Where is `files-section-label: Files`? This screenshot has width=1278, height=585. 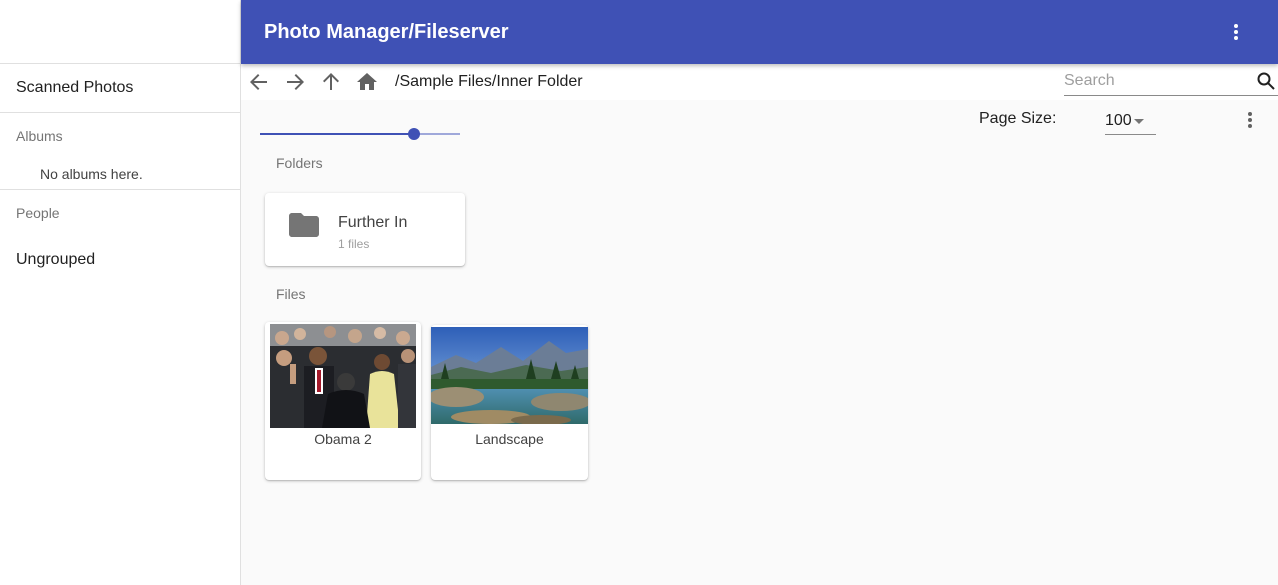
files-section-label: Files is located at coordinates (291, 294).